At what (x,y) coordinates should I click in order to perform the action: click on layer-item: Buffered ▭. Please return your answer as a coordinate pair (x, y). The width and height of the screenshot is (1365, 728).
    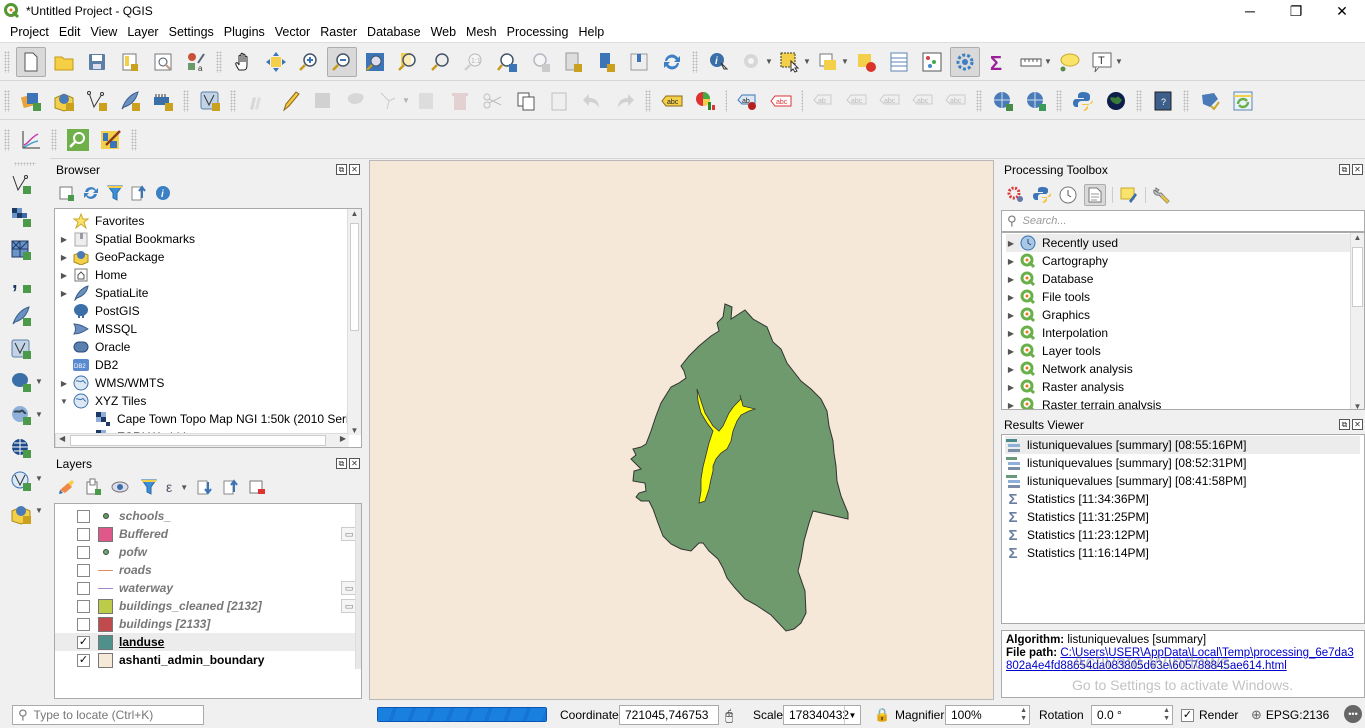
    Looking at the image, I should click on (206, 534).